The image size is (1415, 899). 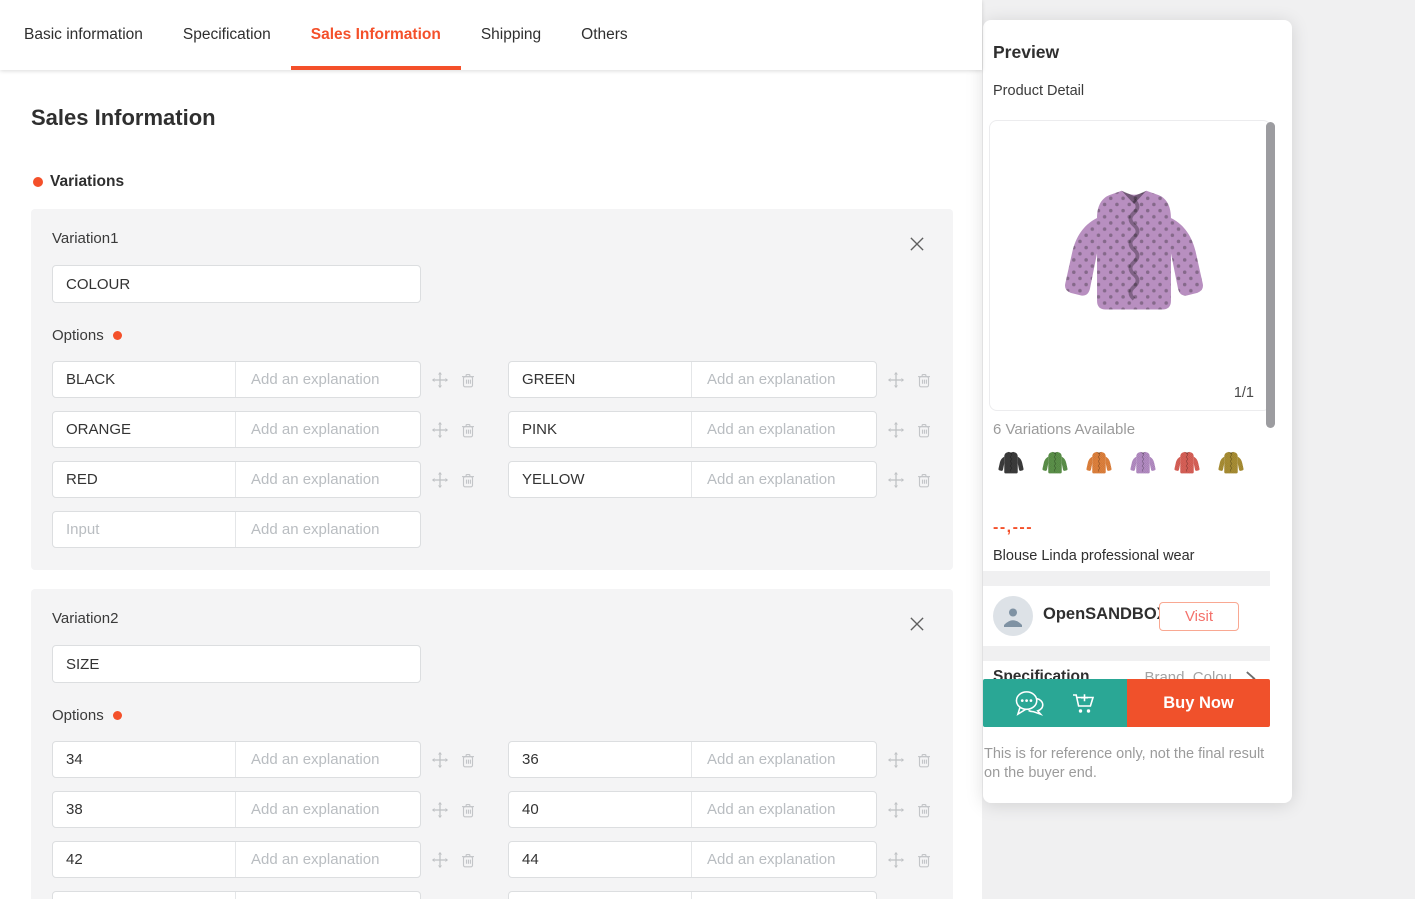 What do you see at coordinates (1013, 527) in the screenshot?
I see `price-placeholder: --,---` at bounding box center [1013, 527].